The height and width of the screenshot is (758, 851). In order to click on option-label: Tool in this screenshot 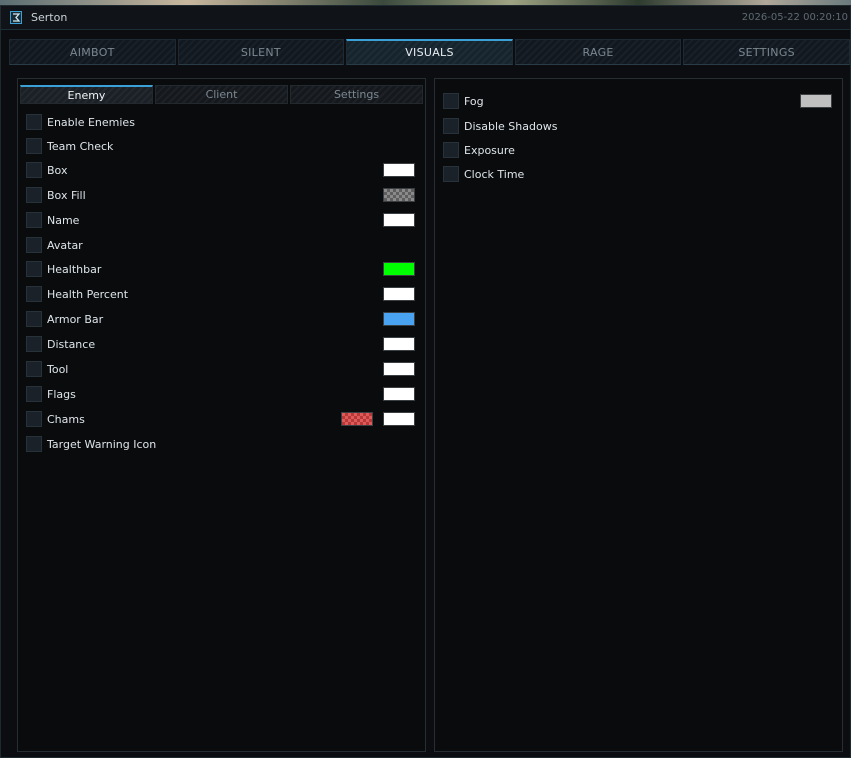, I will do `click(58, 369)`.